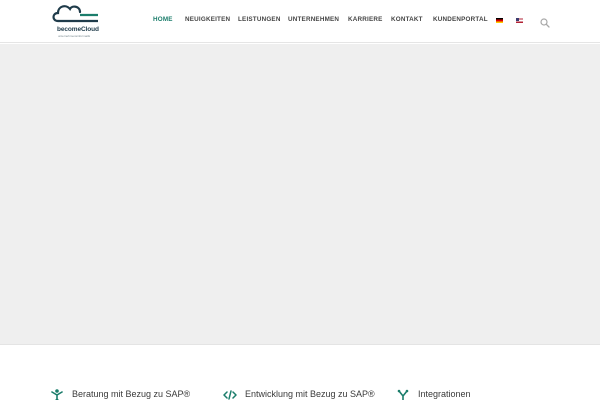  I want to click on nav-item-leistungen: LEISTUNGEN, so click(259, 19).